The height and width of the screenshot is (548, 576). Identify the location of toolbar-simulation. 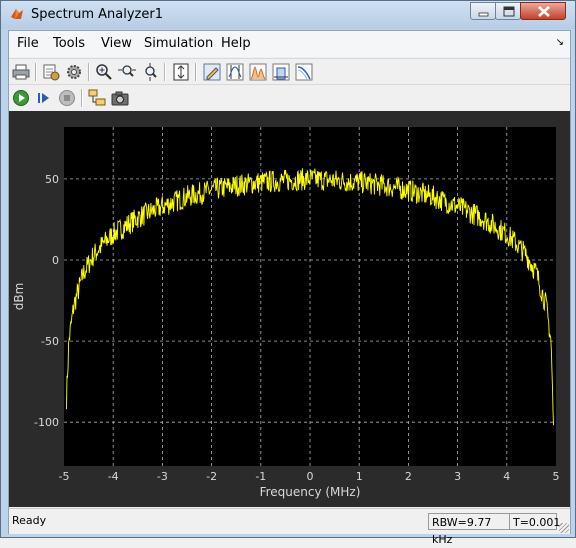
(289, 97).